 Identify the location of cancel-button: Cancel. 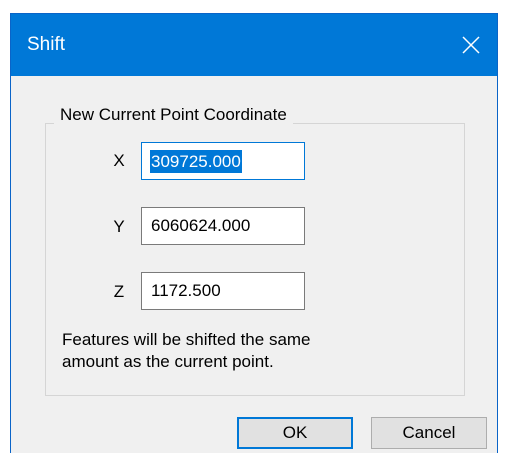
(429, 433).